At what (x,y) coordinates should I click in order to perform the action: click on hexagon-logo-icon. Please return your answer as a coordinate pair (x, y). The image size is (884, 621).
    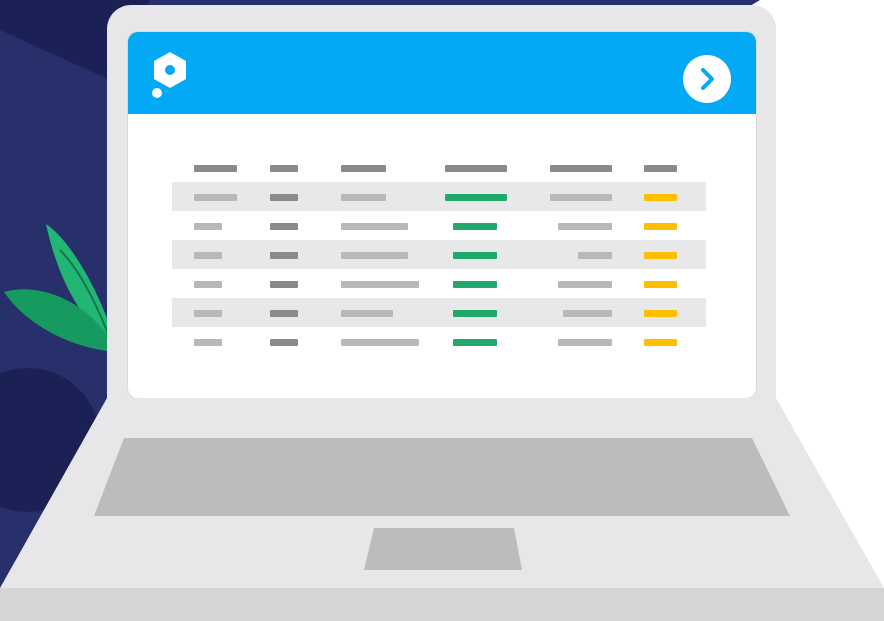
    Looking at the image, I should click on (169, 75).